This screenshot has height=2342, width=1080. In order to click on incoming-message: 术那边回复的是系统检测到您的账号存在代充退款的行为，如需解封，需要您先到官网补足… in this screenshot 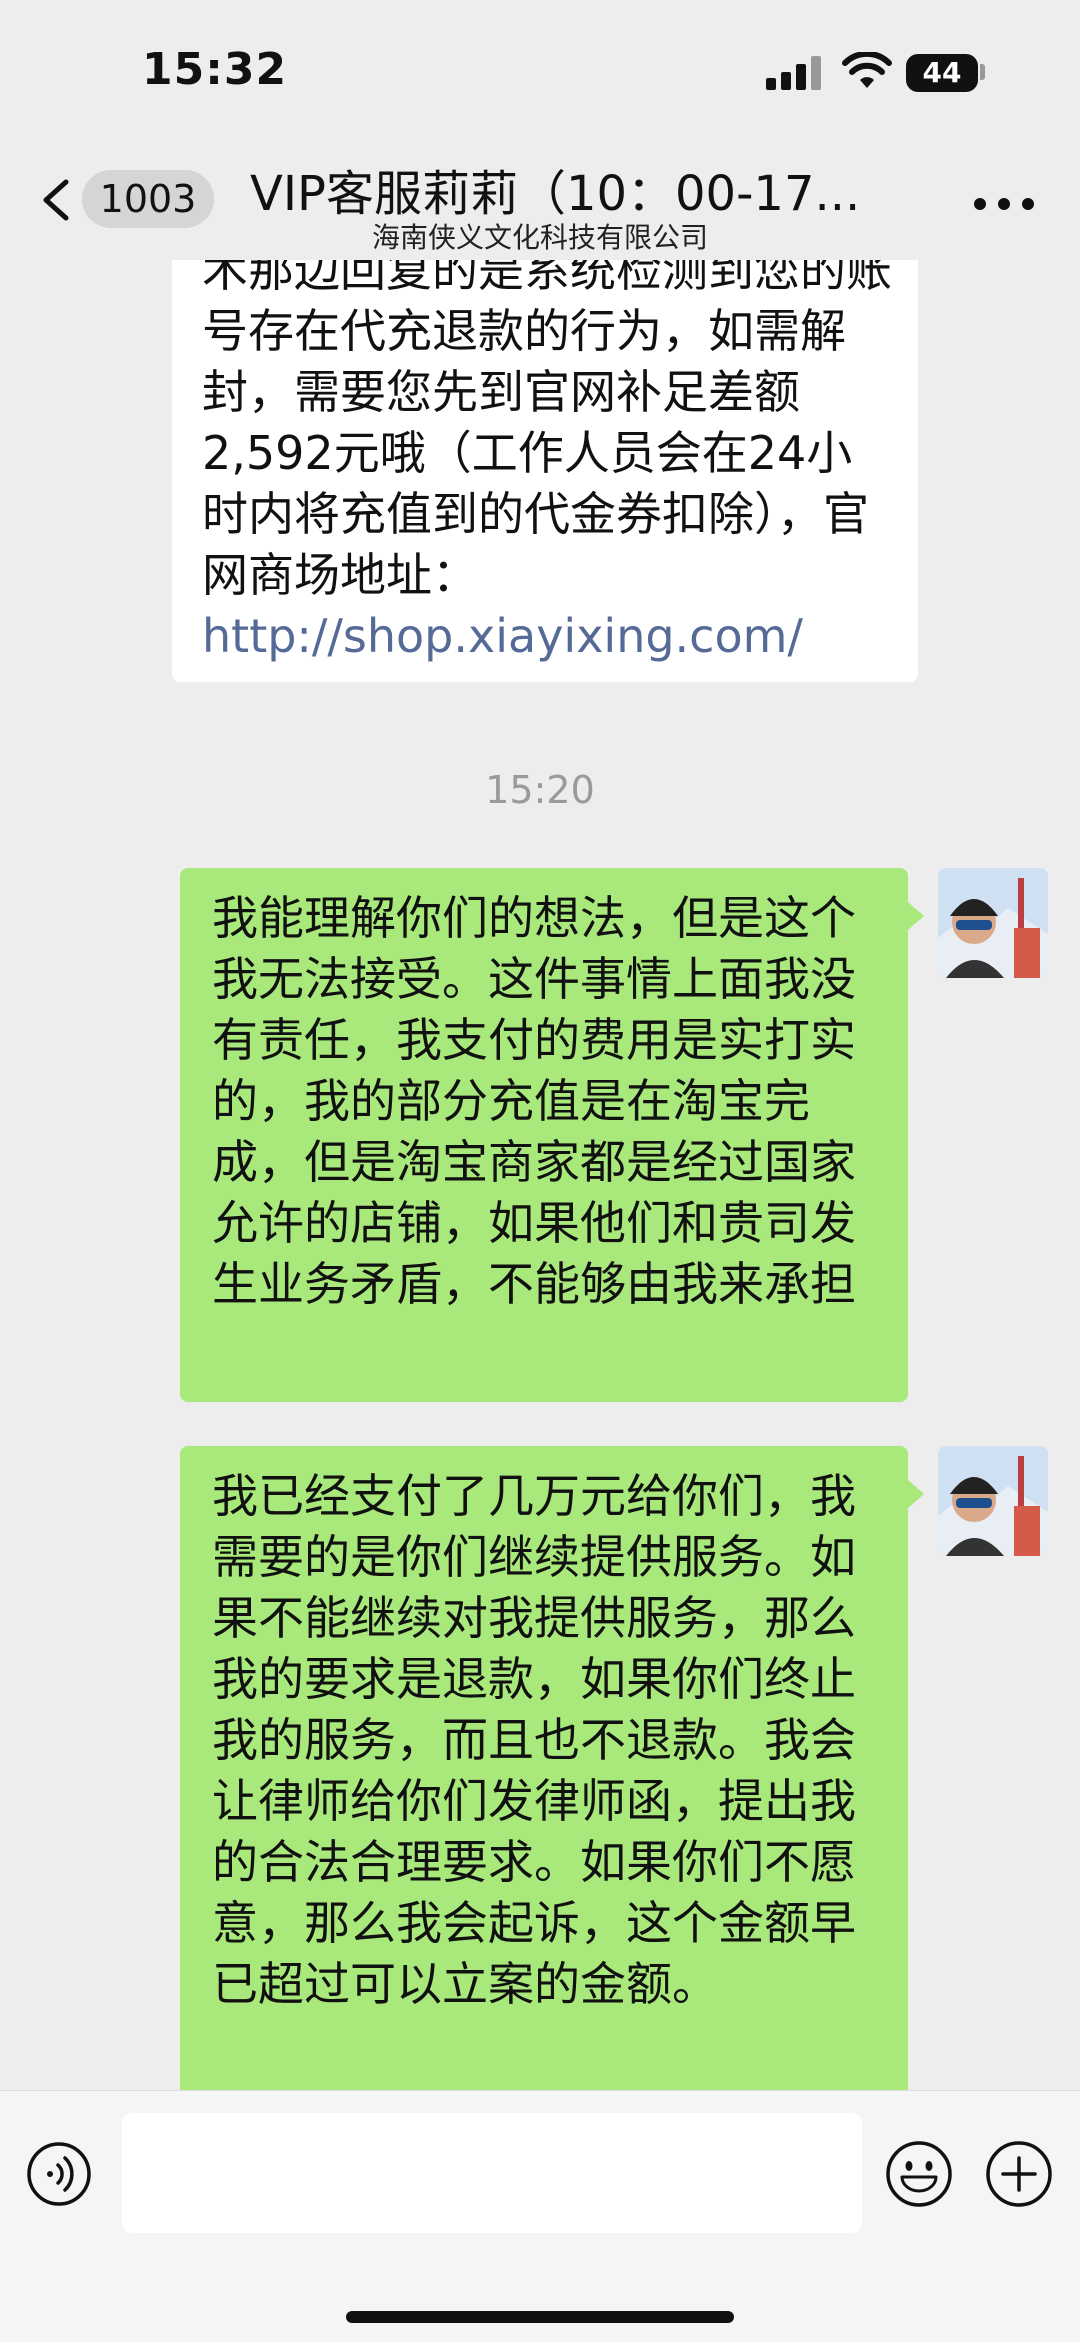, I will do `click(545, 471)`.